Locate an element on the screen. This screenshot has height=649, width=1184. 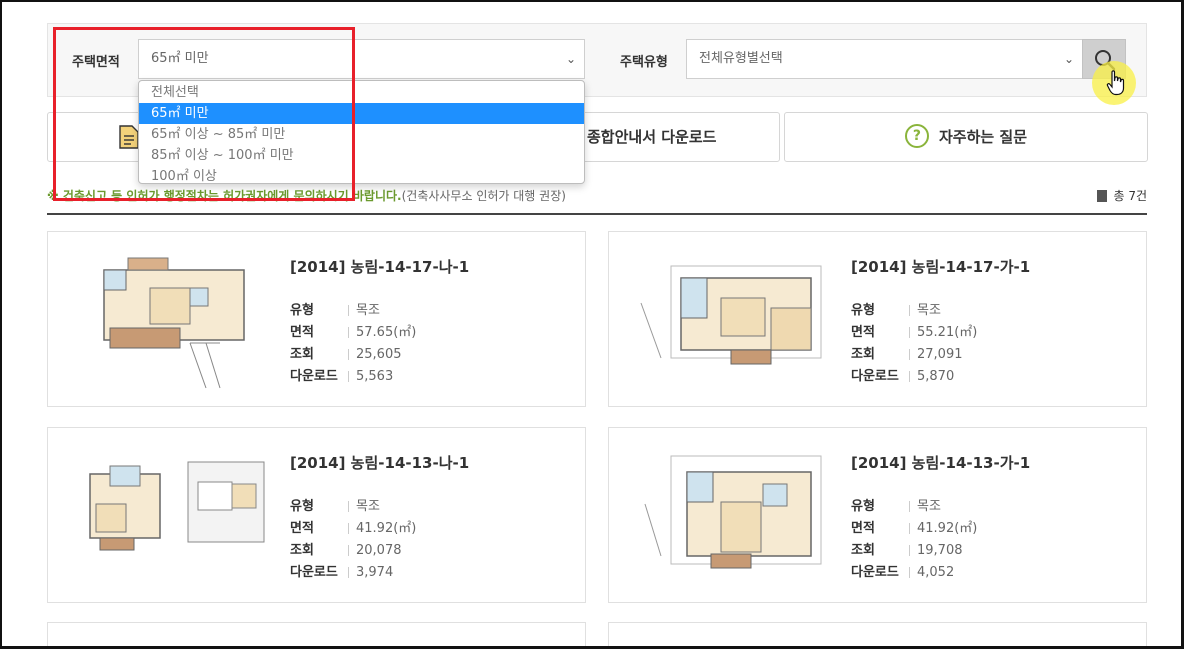
card-specs: 유형 목조 면적 57.65(㎡) 조회 25,605 다운로드 5,563 is located at coordinates (353, 344).